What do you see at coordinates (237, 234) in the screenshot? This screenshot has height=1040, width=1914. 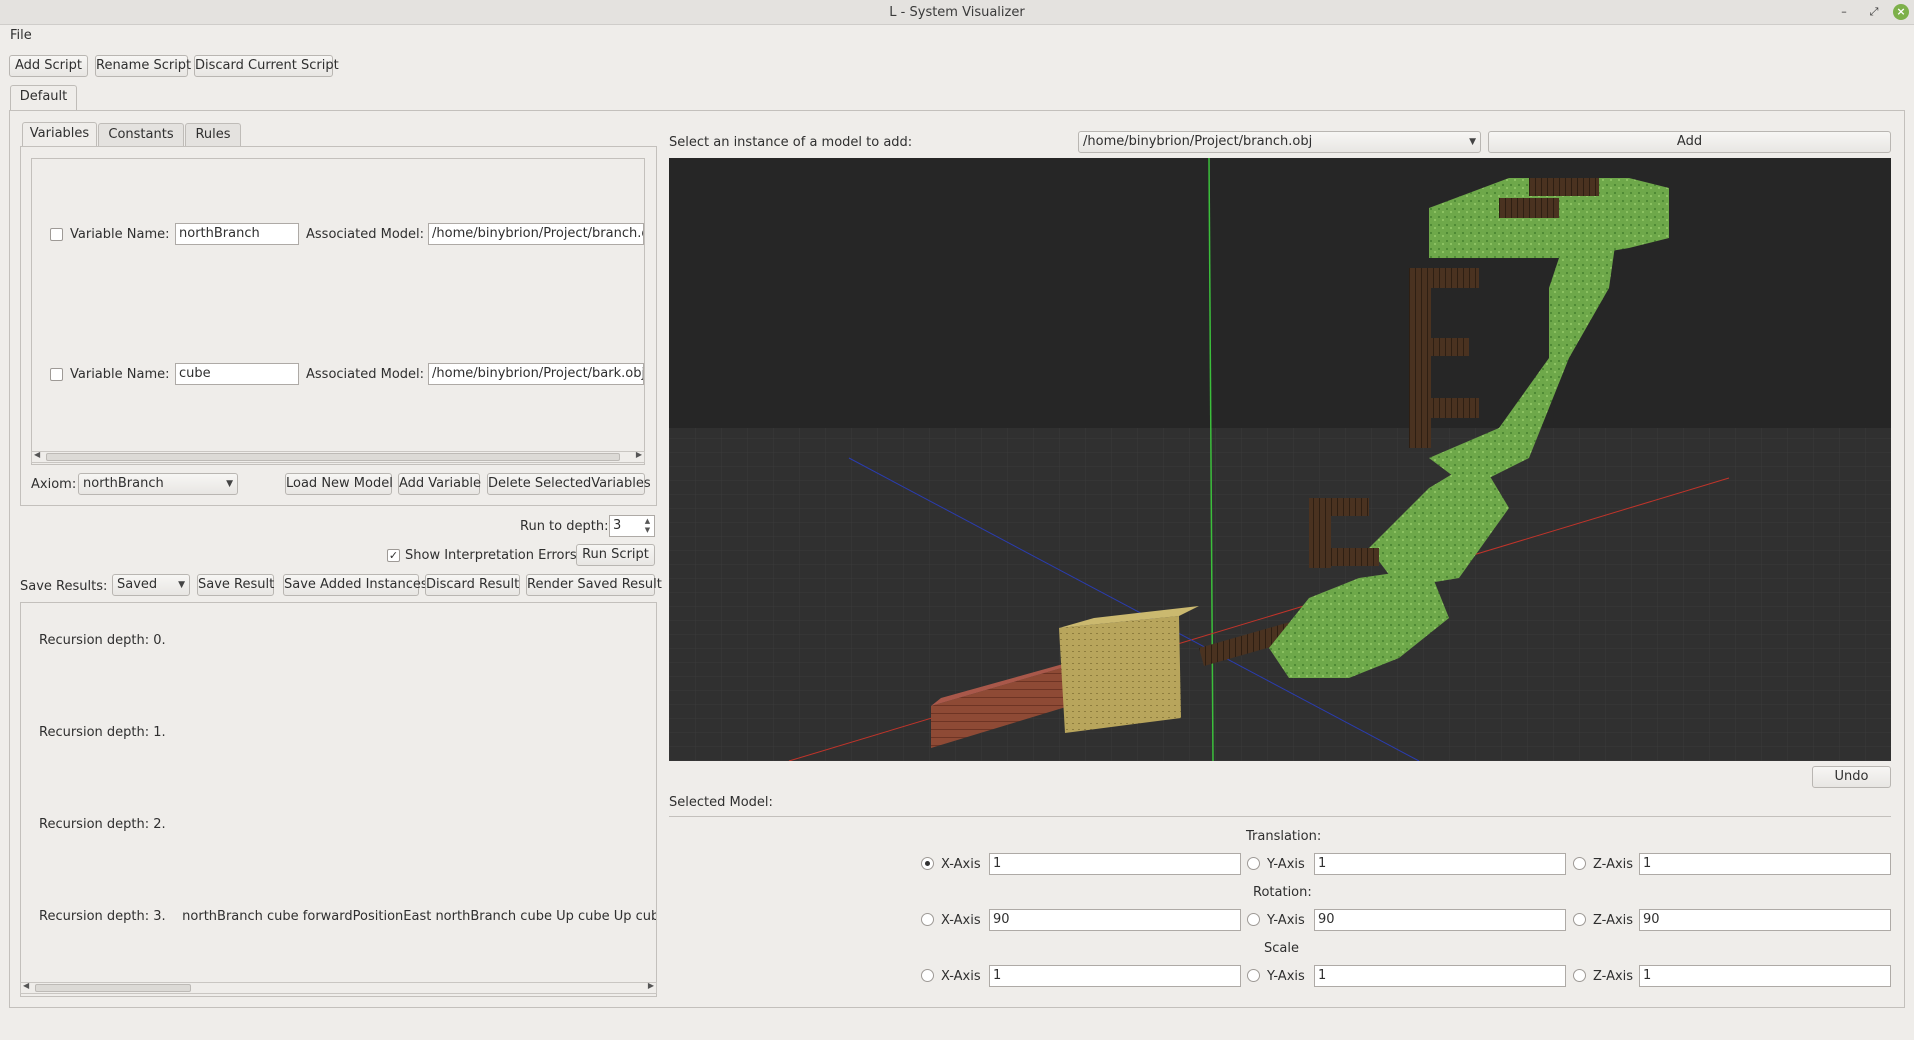 I see `variable-name-field: northBranch` at bounding box center [237, 234].